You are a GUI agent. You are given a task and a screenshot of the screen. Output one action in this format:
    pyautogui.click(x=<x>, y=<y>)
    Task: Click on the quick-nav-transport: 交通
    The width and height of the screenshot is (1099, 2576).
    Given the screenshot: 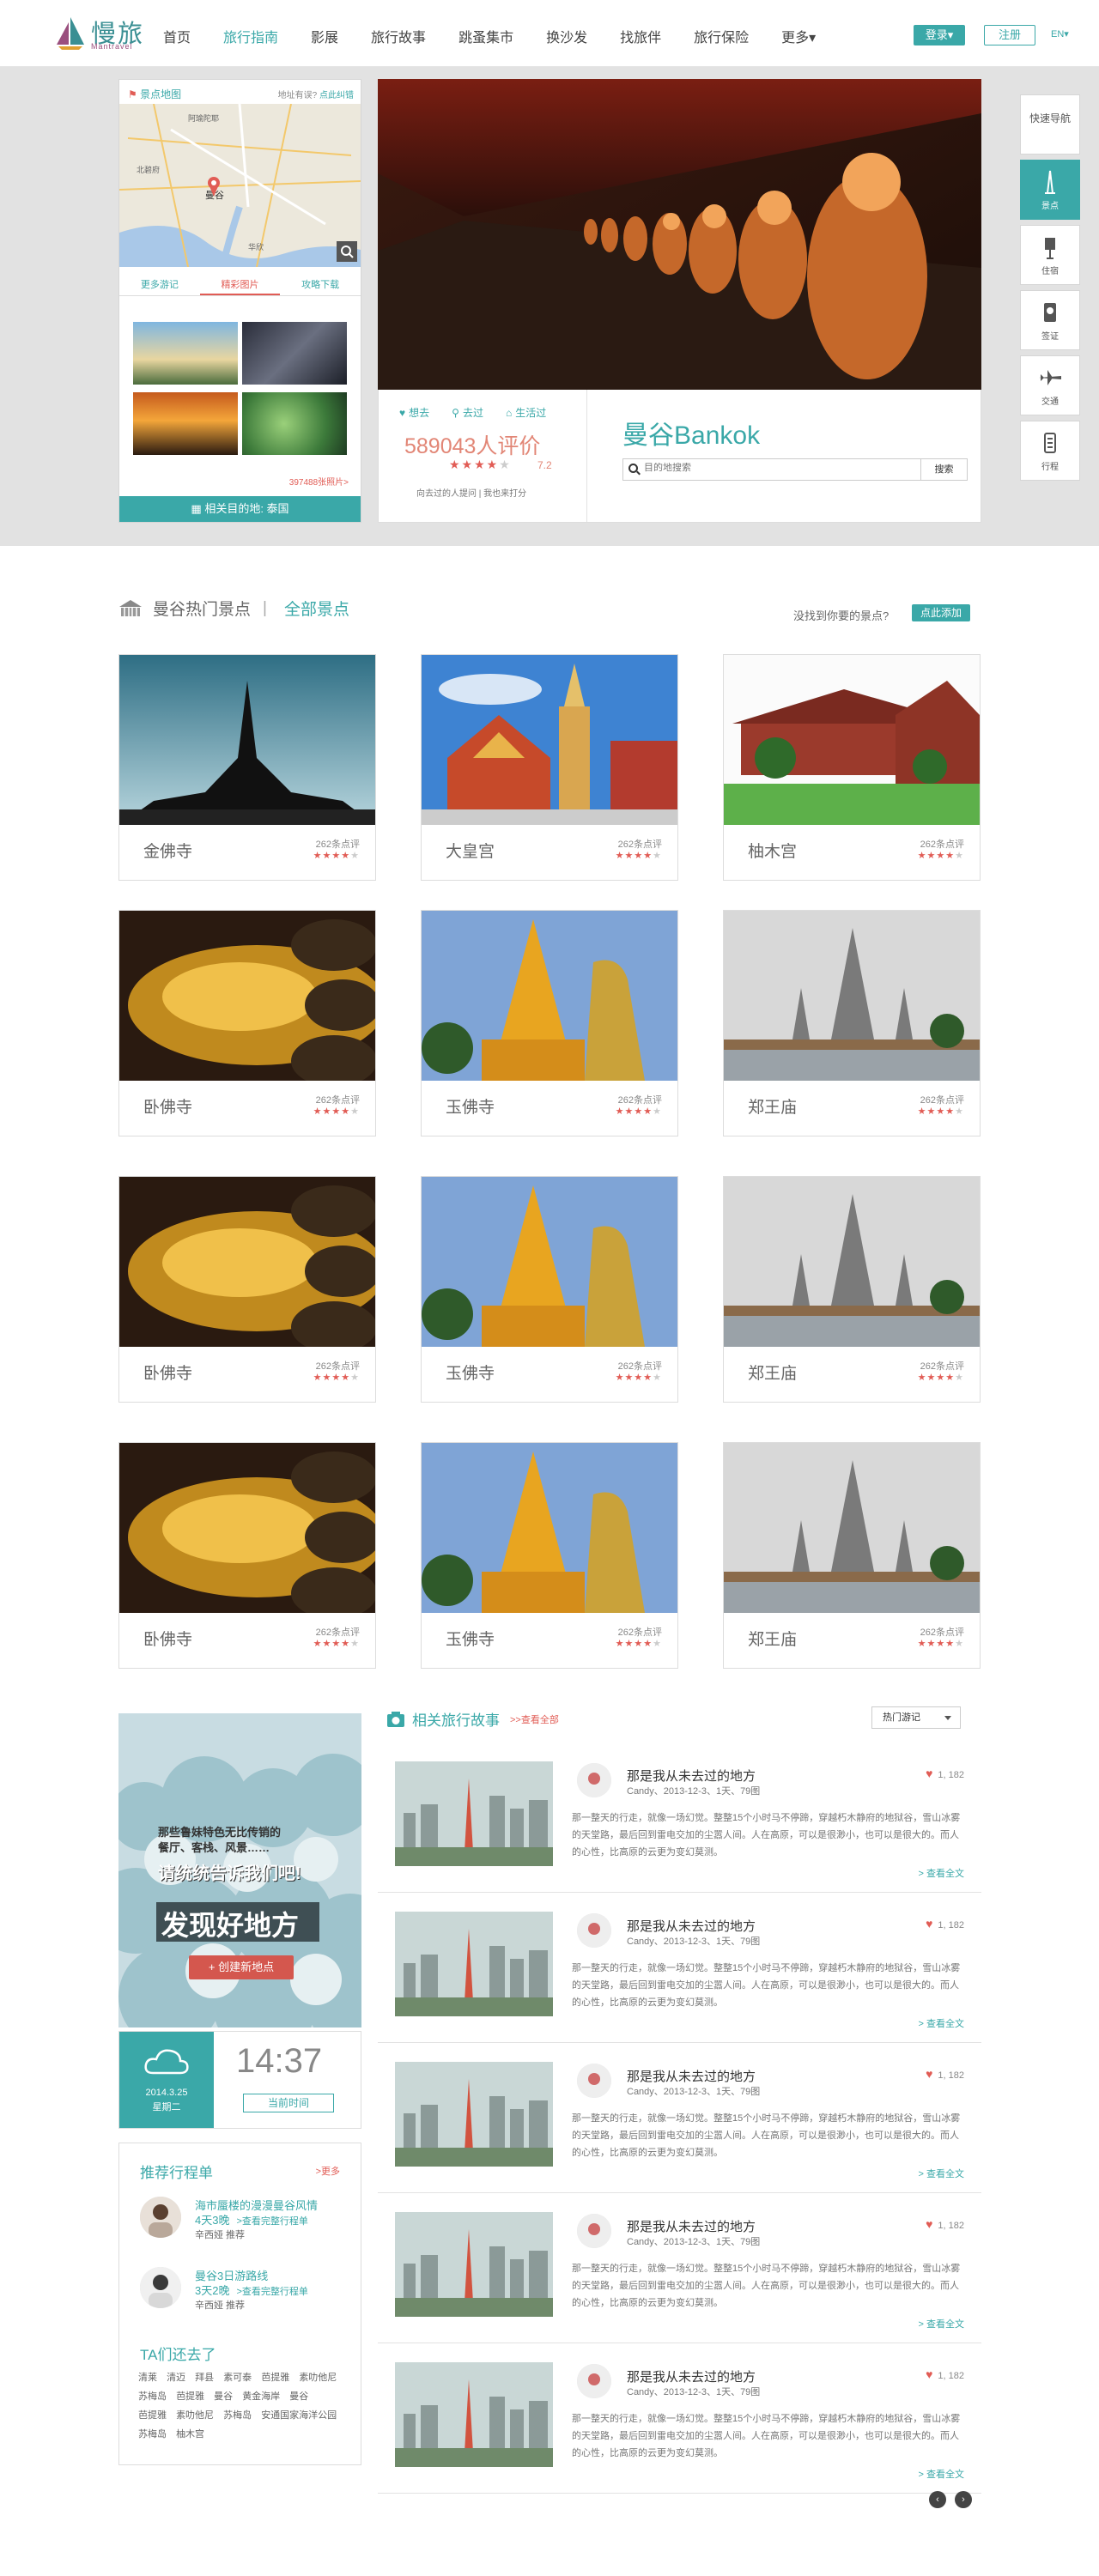 What is the action you would take?
    pyautogui.click(x=1050, y=385)
    